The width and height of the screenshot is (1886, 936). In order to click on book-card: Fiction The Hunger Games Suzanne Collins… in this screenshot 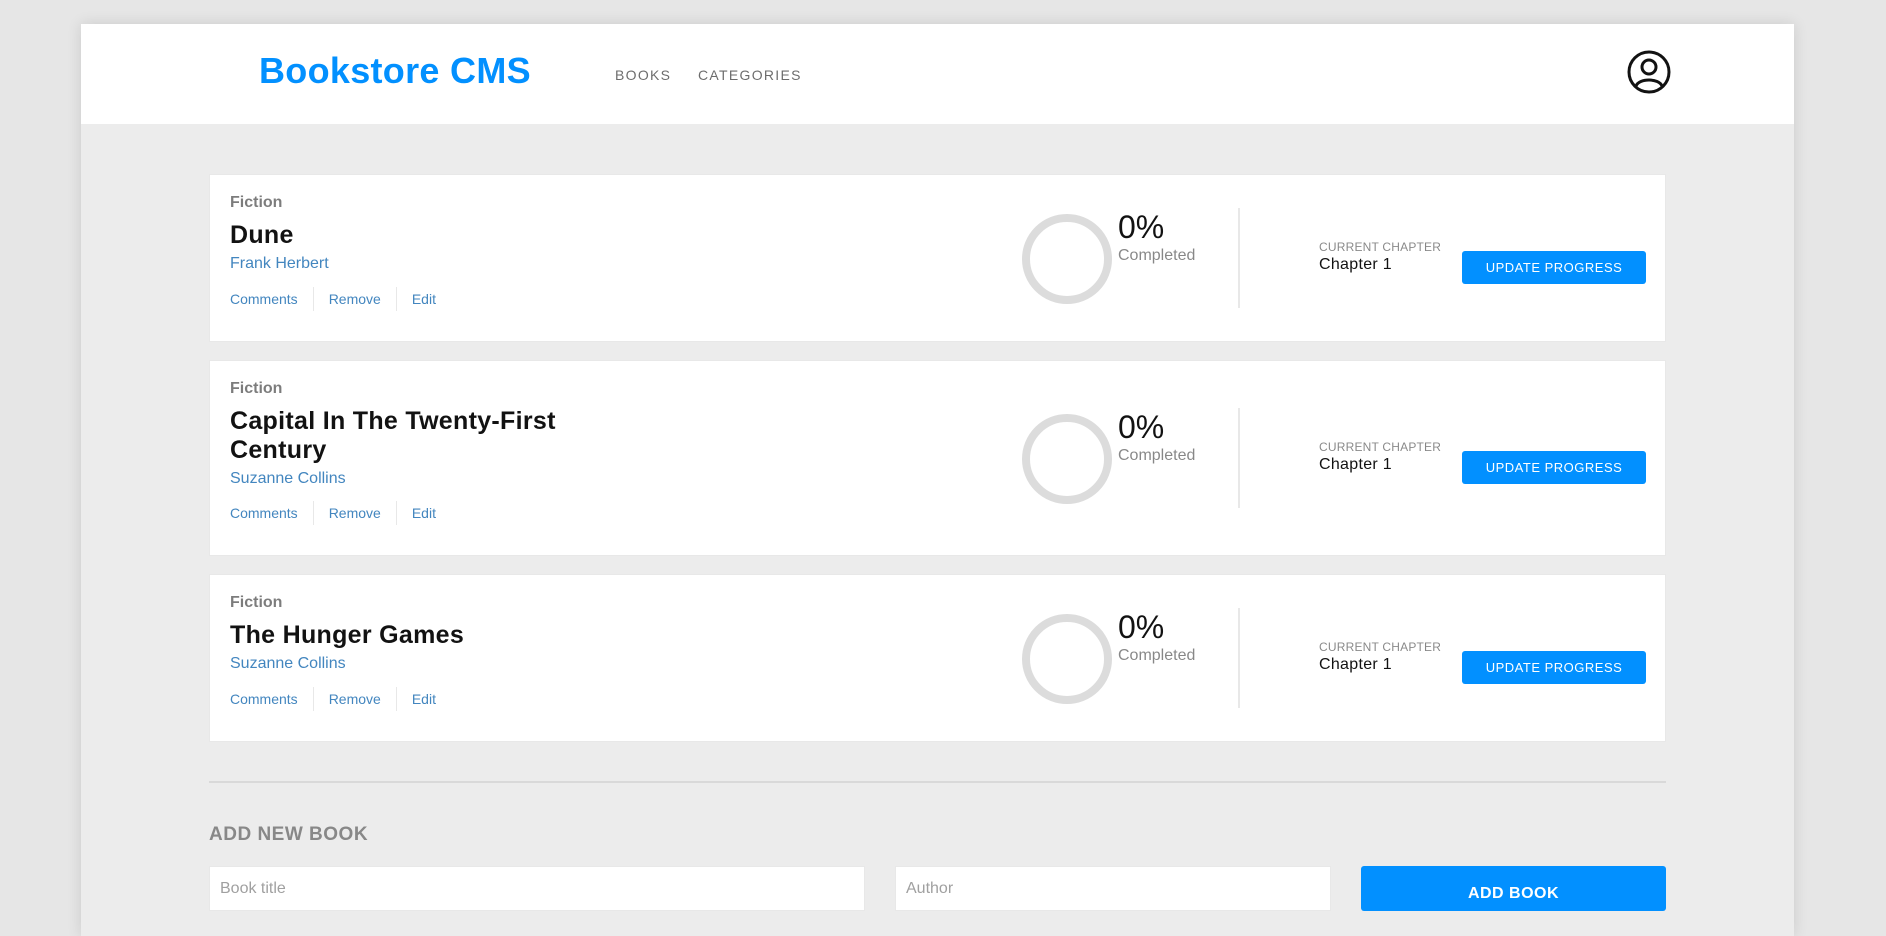, I will do `click(937, 658)`.